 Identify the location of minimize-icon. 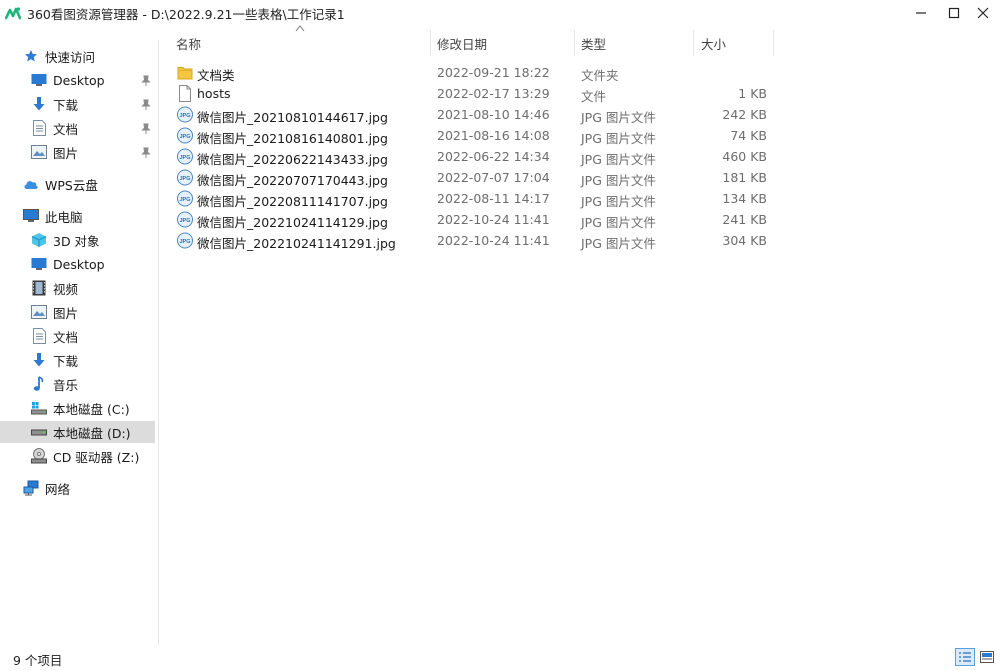
(921, 13).